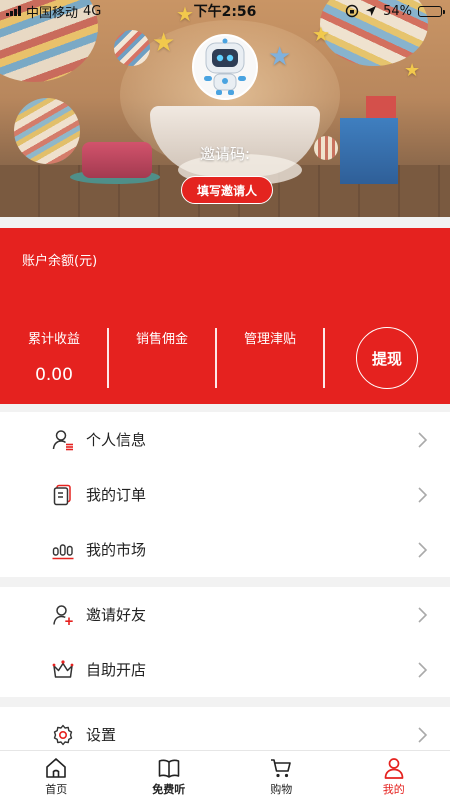 The image size is (450, 800). Describe the element at coordinates (56, 768) in the screenshot. I see `home-icon` at that location.